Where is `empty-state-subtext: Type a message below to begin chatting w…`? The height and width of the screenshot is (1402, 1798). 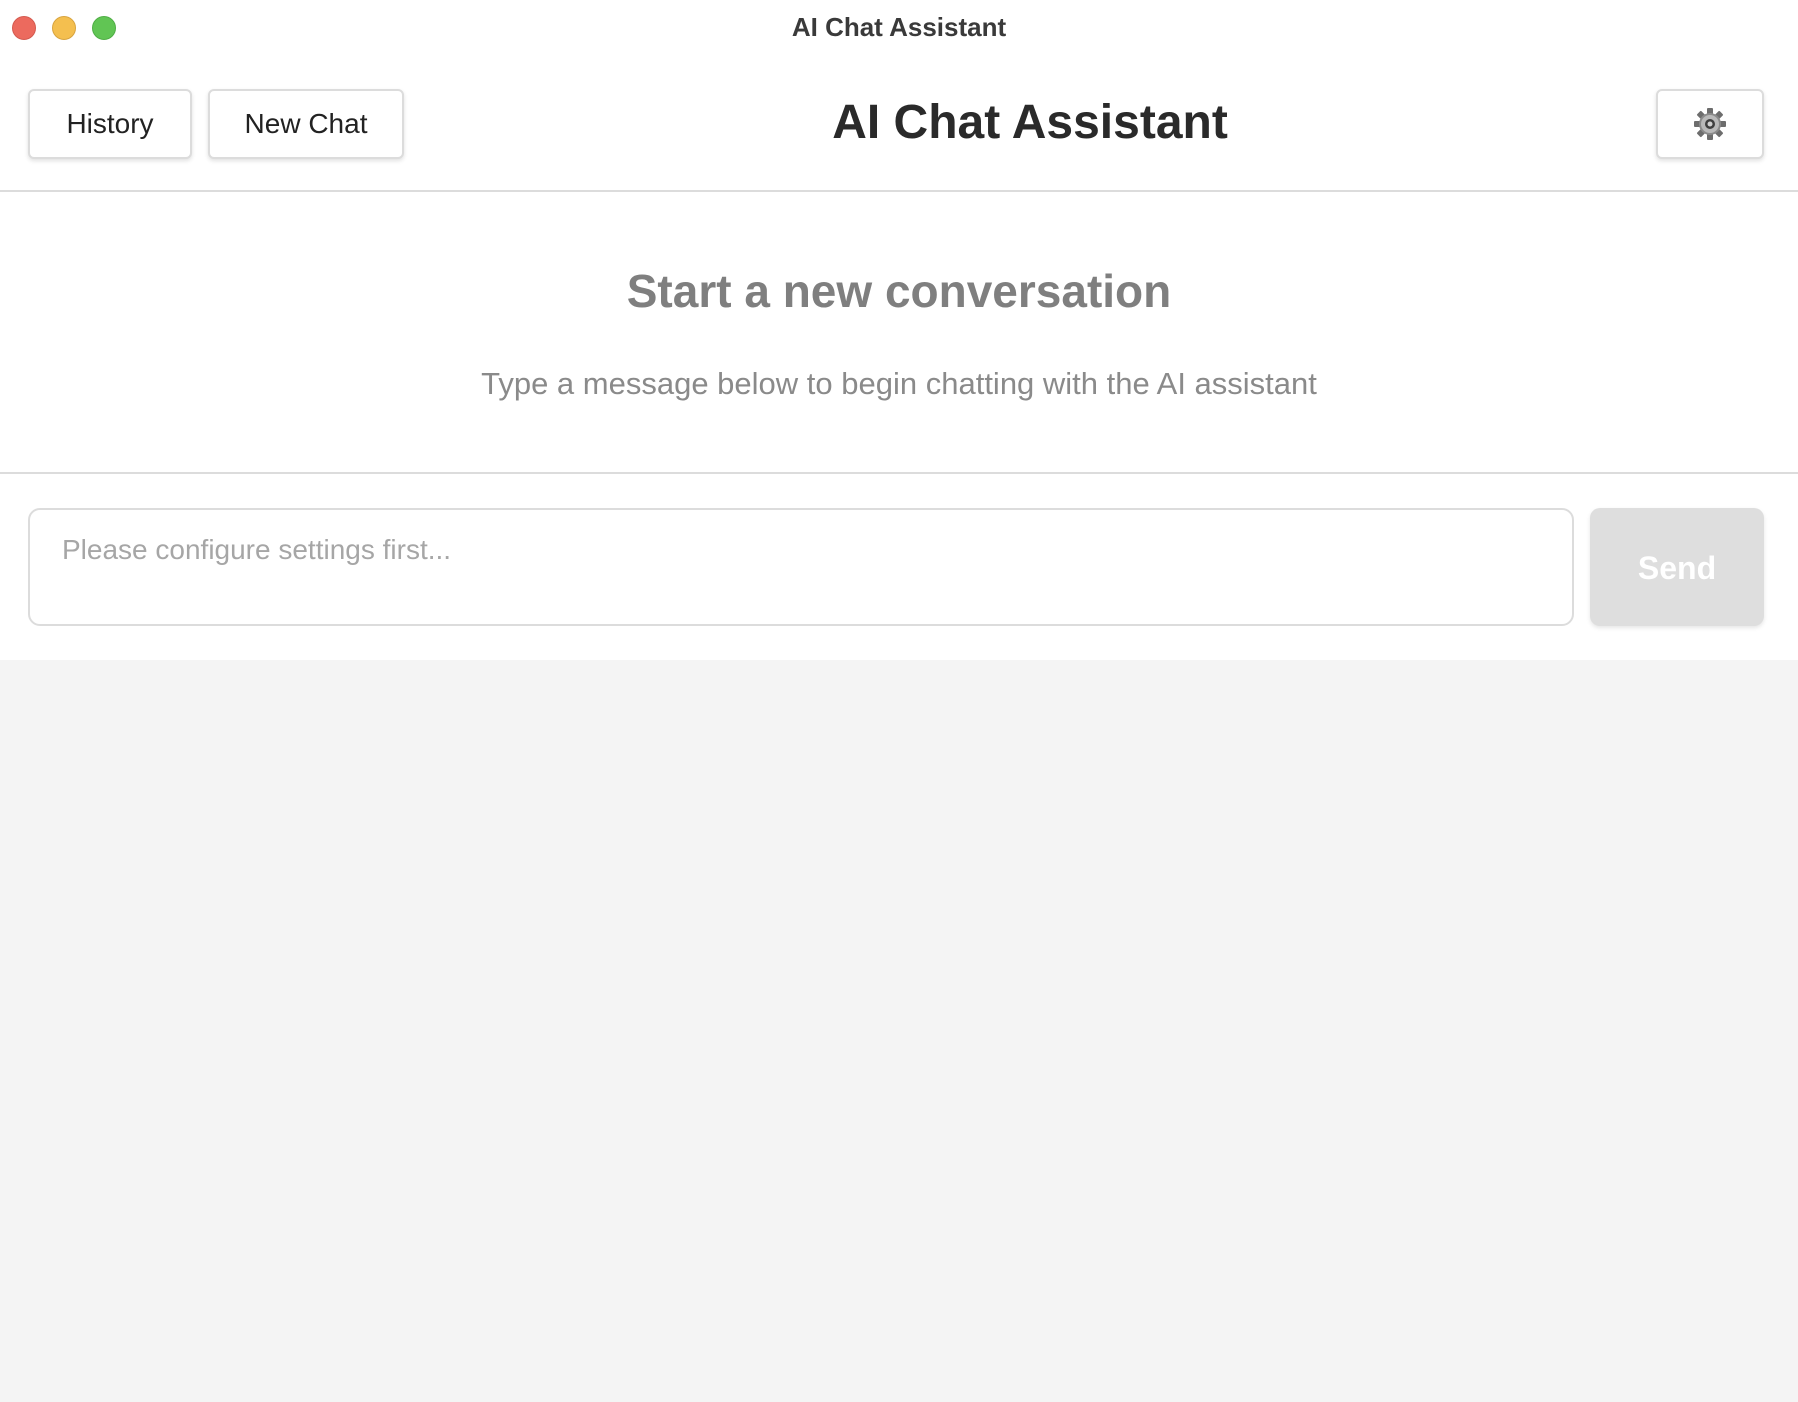
empty-state-subtext: Type a message below to begin chatting w… is located at coordinates (899, 383).